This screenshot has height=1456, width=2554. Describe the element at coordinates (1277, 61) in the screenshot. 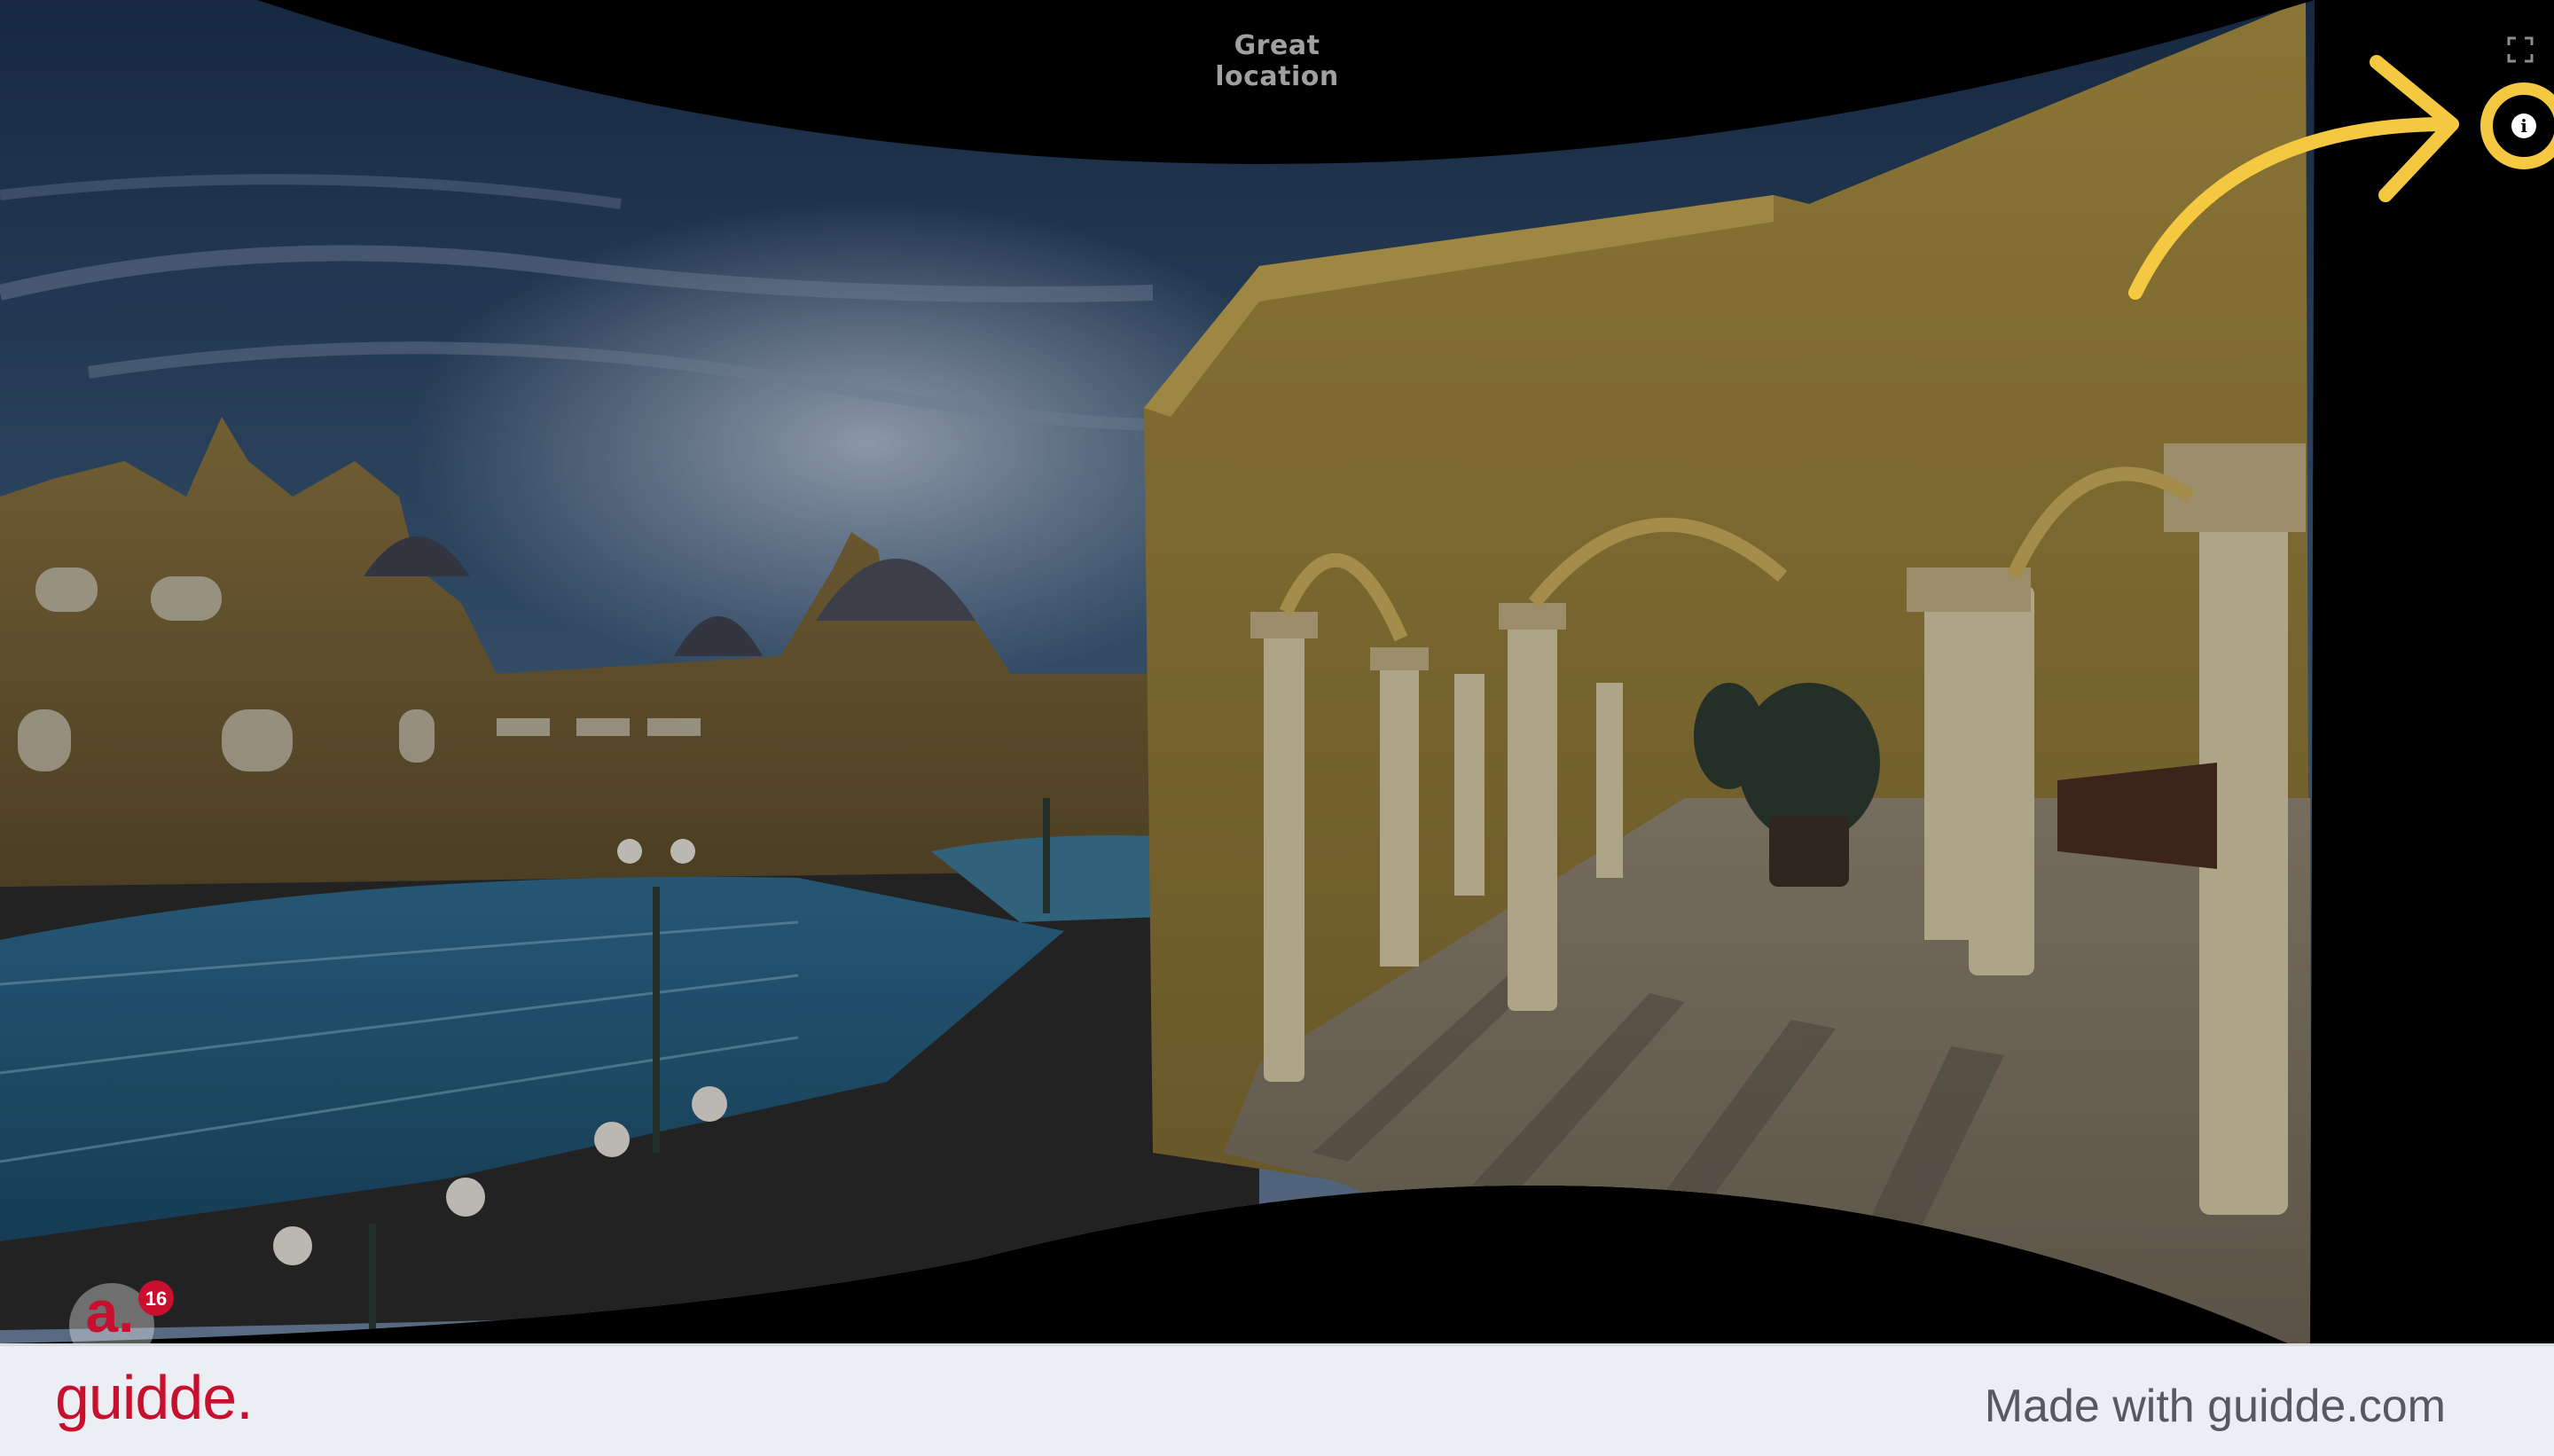

I see `view-title: Great location` at that location.